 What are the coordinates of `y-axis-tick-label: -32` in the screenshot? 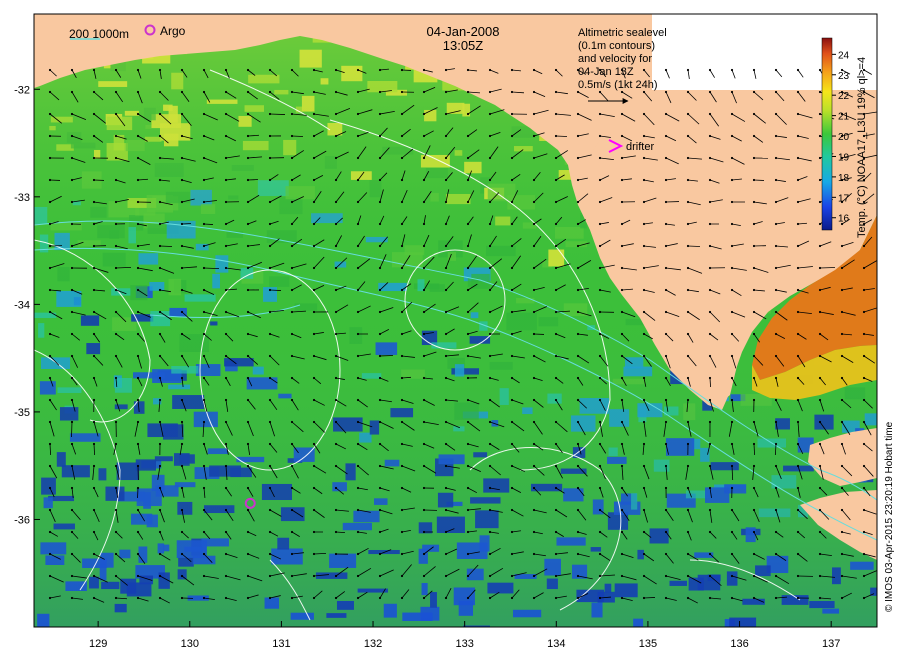 It's located at (22, 90).